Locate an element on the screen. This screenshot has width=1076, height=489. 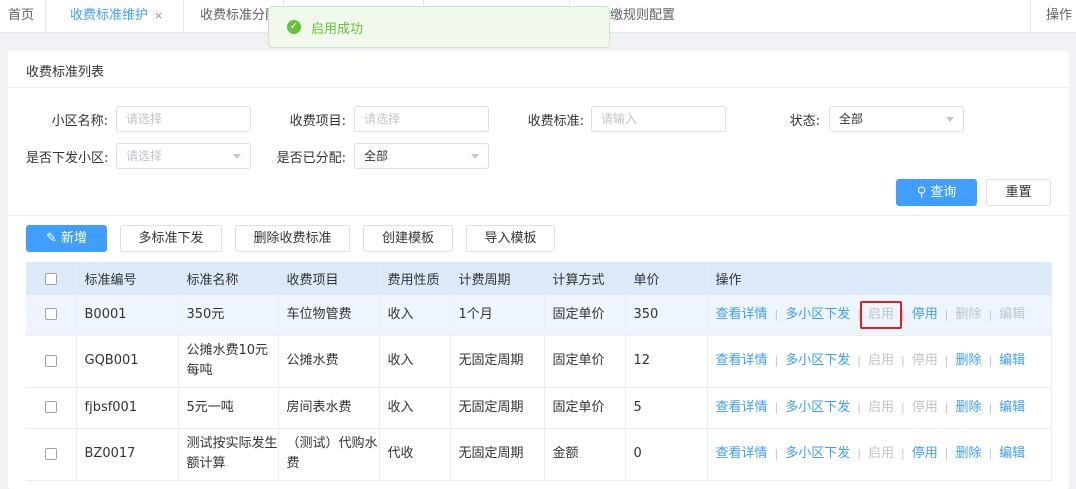
add-button: ✎ 新增 is located at coordinates (66, 238).